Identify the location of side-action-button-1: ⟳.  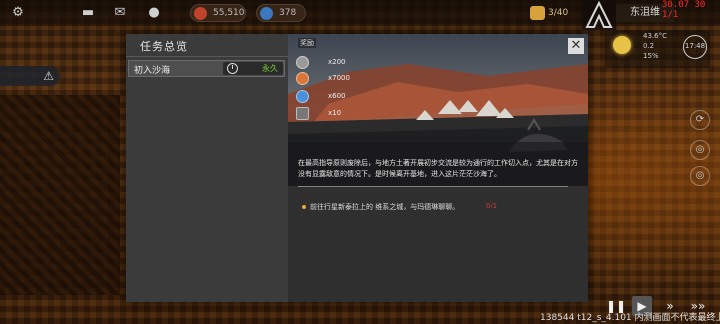
(700, 120).